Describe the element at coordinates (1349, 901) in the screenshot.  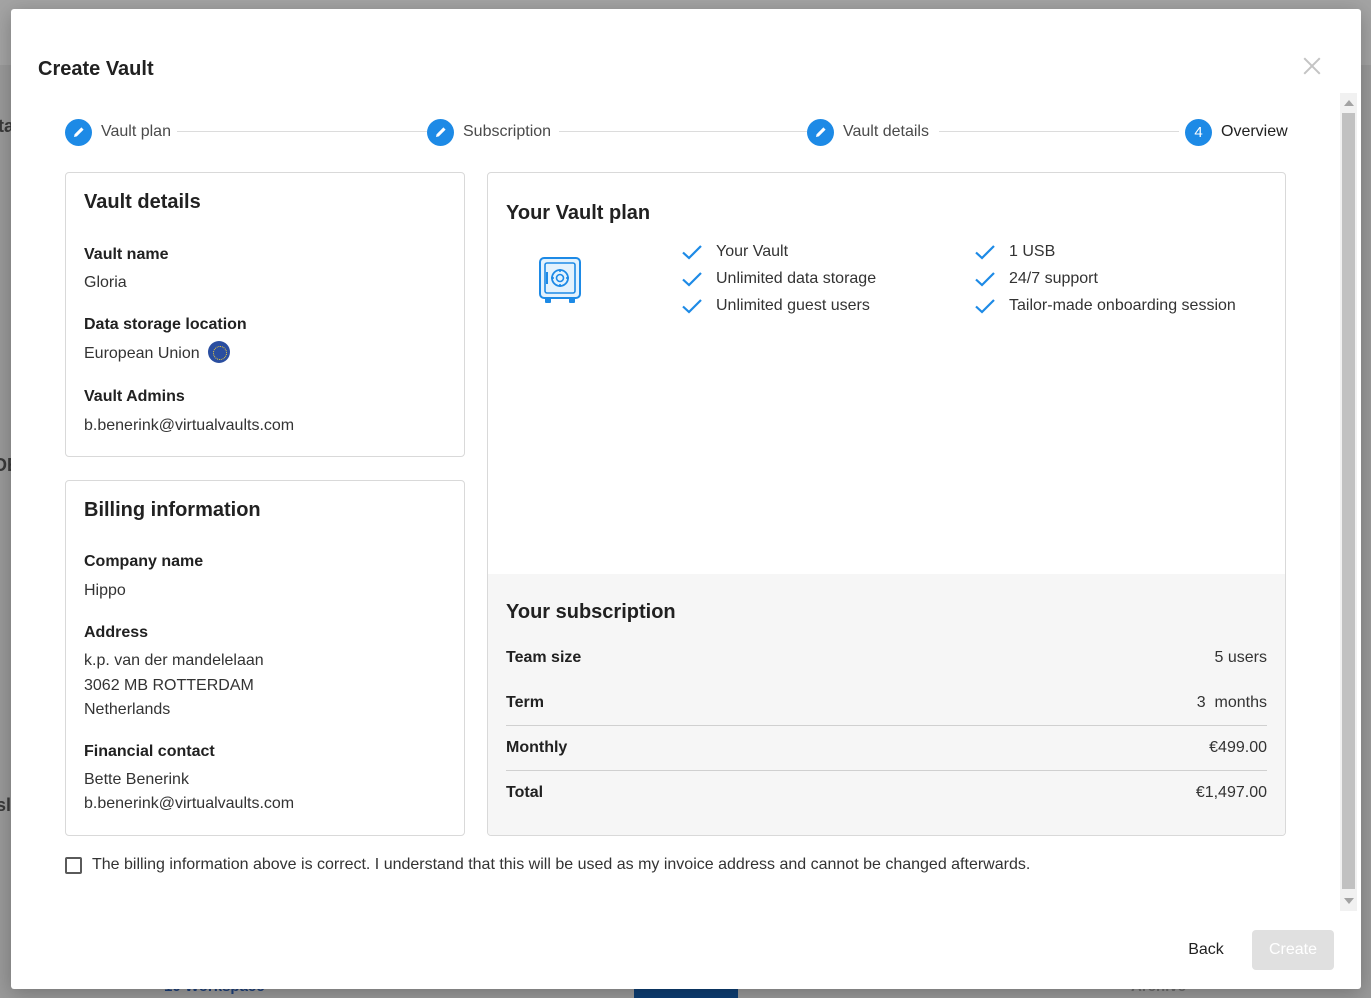
I see `scroll-down-icon` at that location.